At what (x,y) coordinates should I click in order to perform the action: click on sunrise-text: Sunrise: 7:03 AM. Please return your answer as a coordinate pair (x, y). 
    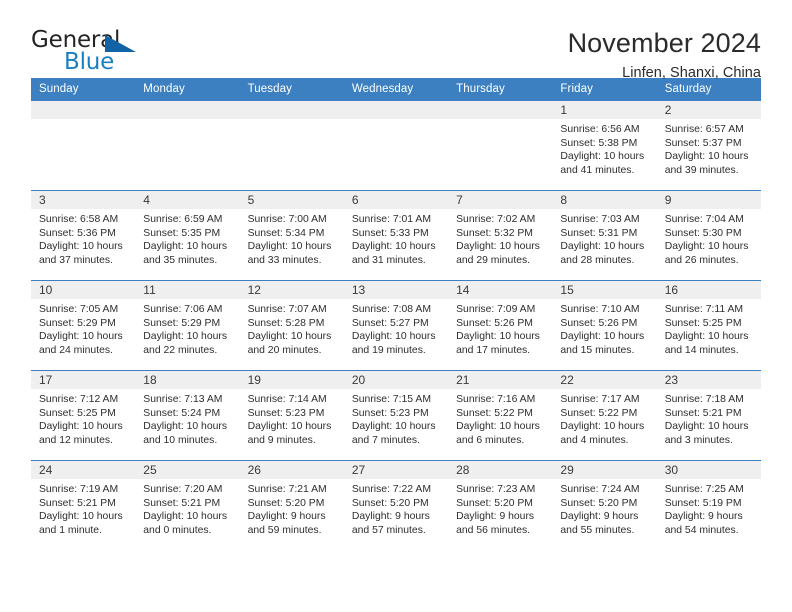
    Looking at the image, I should click on (600, 219).